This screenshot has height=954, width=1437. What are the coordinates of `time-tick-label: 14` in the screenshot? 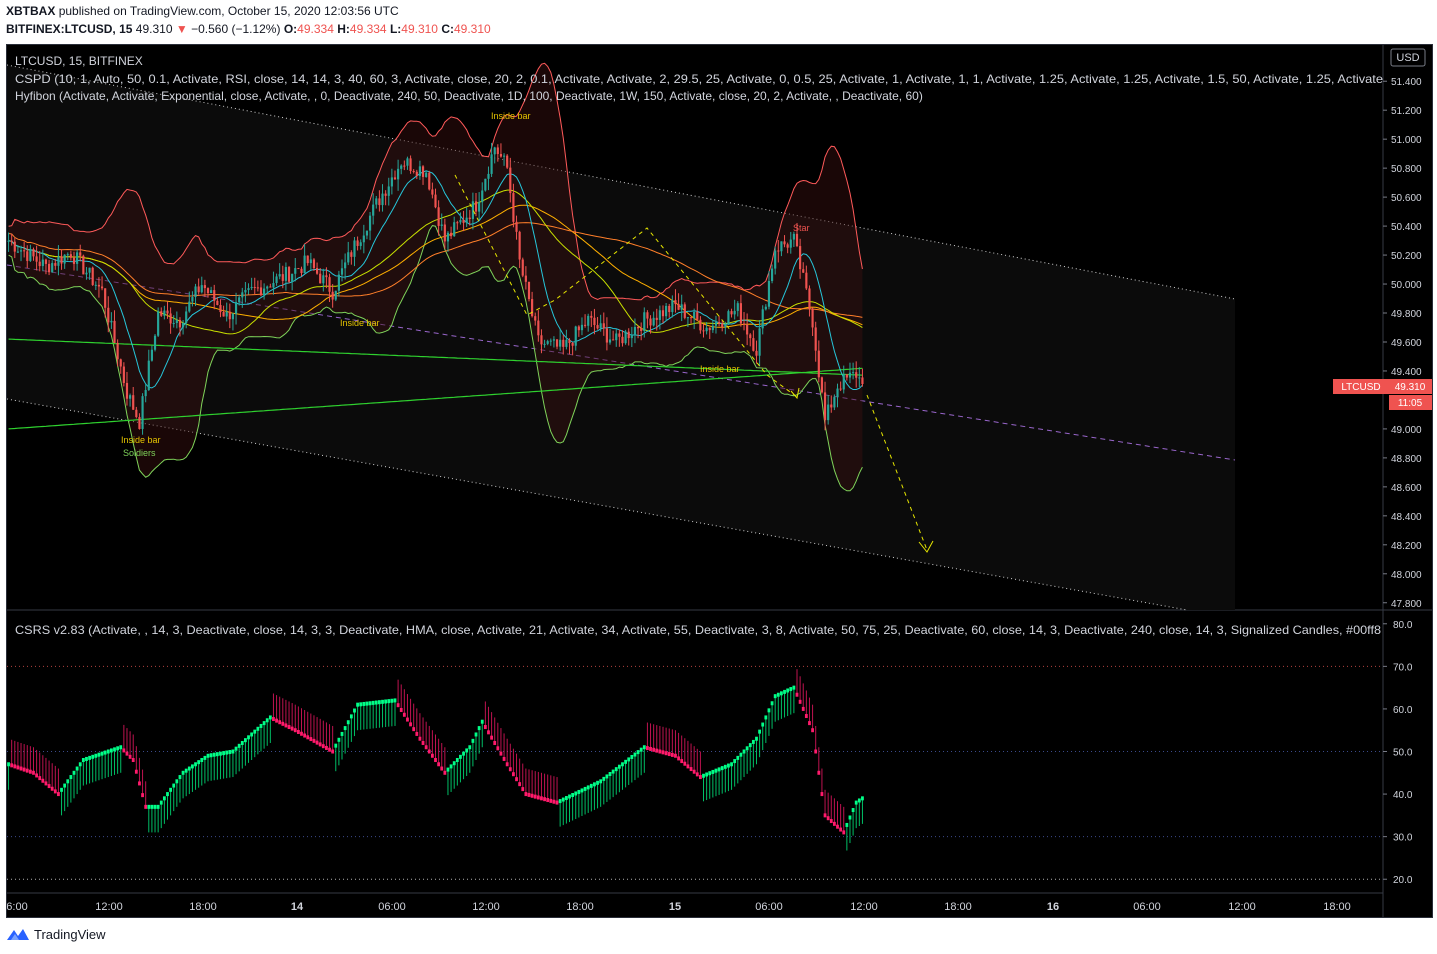 It's located at (297, 907).